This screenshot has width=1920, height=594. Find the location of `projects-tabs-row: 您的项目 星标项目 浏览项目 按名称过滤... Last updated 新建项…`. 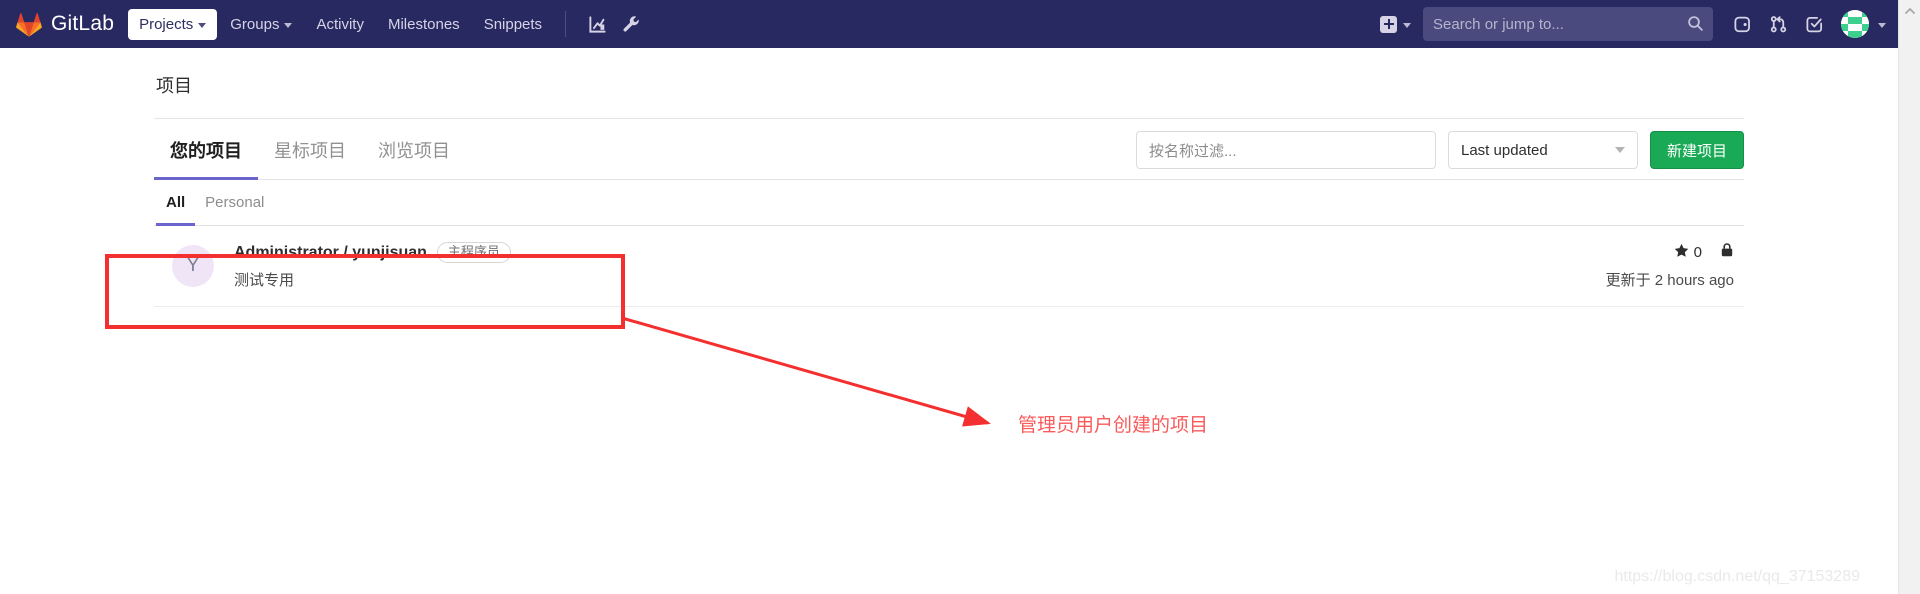

projects-tabs-row: 您的项目 星标项目 浏览项目 按名称过滤... Last updated 新建项… is located at coordinates (949, 153).